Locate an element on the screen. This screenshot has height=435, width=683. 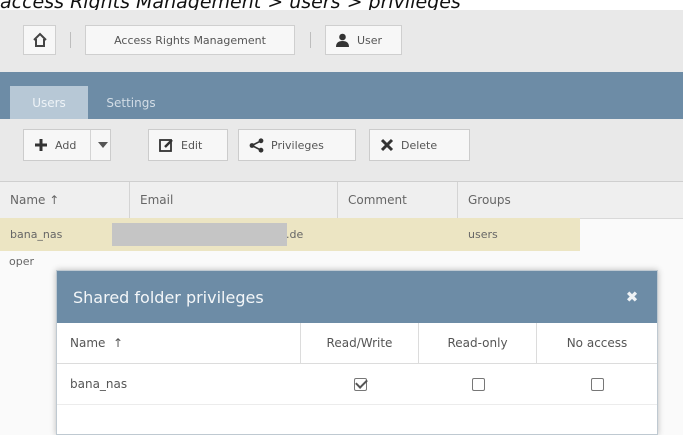
user-icon is located at coordinates (342, 40).